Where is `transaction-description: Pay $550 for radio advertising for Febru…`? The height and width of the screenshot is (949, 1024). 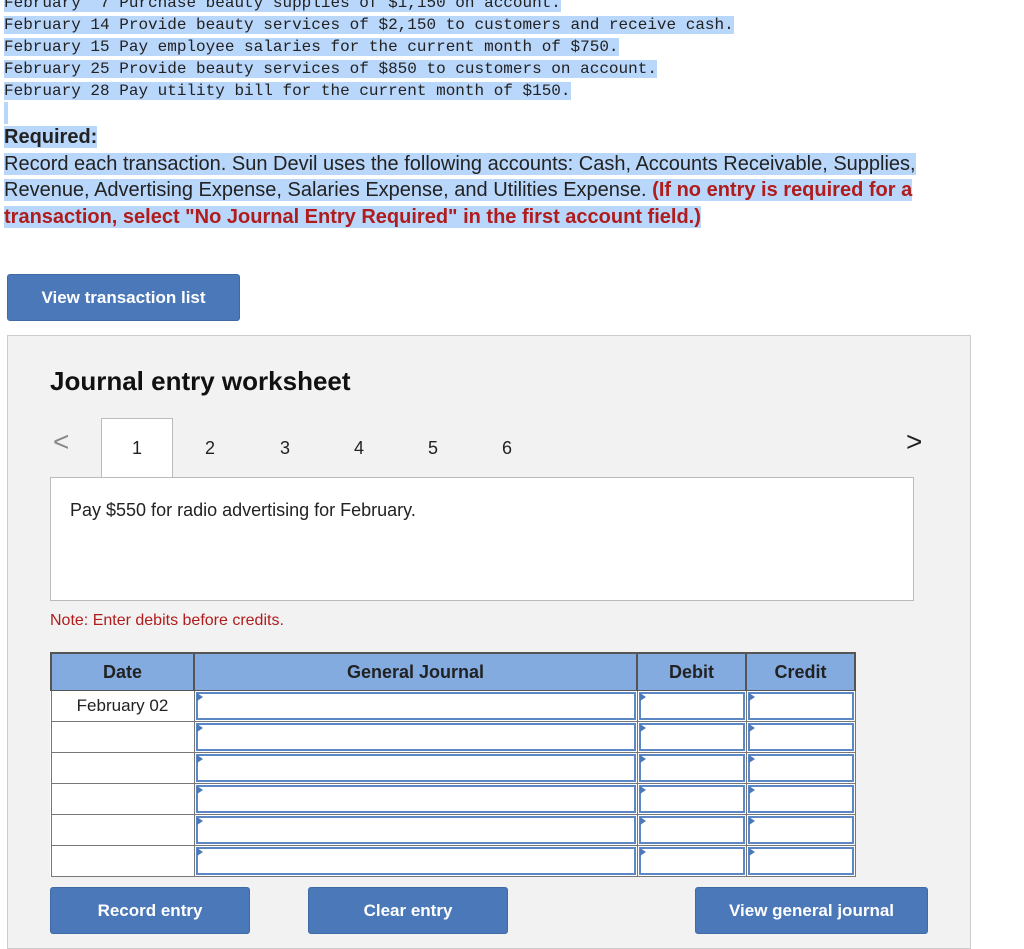 transaction-description: Pay $550 for radio advertising for Febru… is located at coordinates (243, 510).